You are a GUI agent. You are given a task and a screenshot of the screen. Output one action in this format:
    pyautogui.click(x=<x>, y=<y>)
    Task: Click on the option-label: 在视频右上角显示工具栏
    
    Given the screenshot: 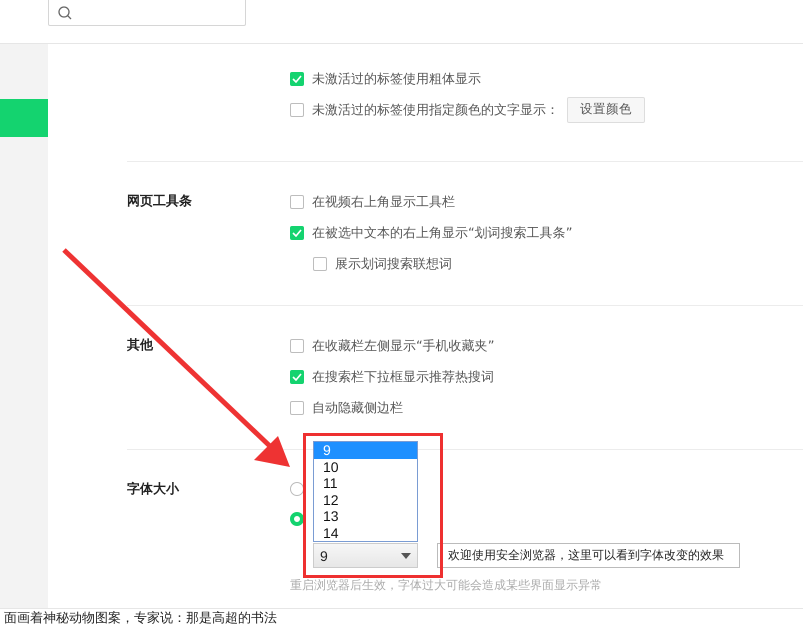 What is the action you would take?
    pyautogui.click(x=383, y=202)
    